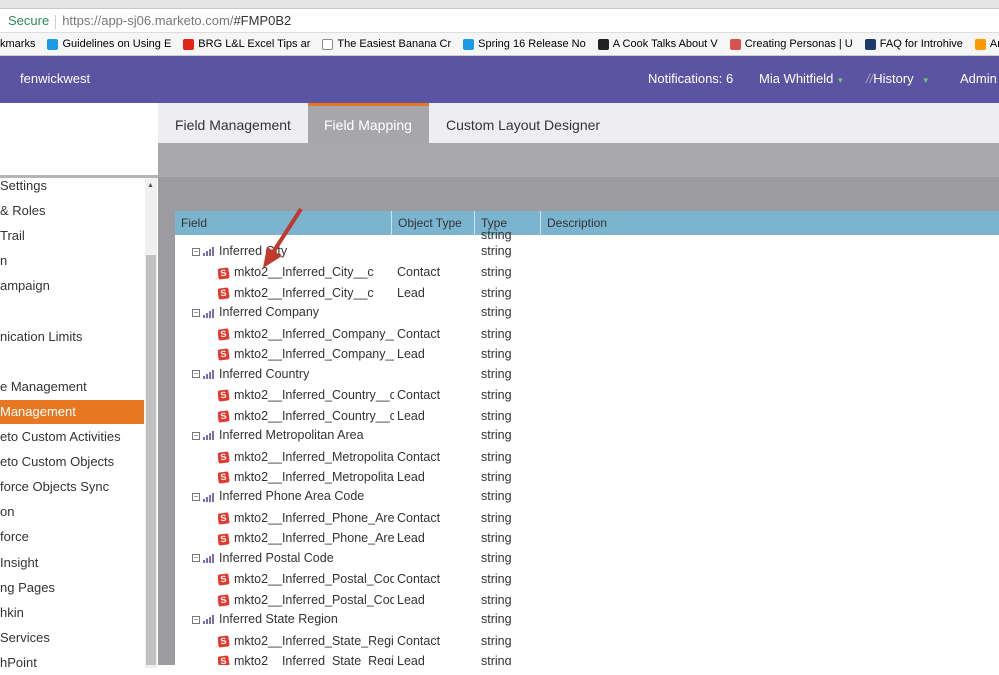 Image resolution: width=999 pixels, height=675 pixels. Describe the element at coordinates (72, 512) in the screenshot. I see `sidebar-item: on` at that location.